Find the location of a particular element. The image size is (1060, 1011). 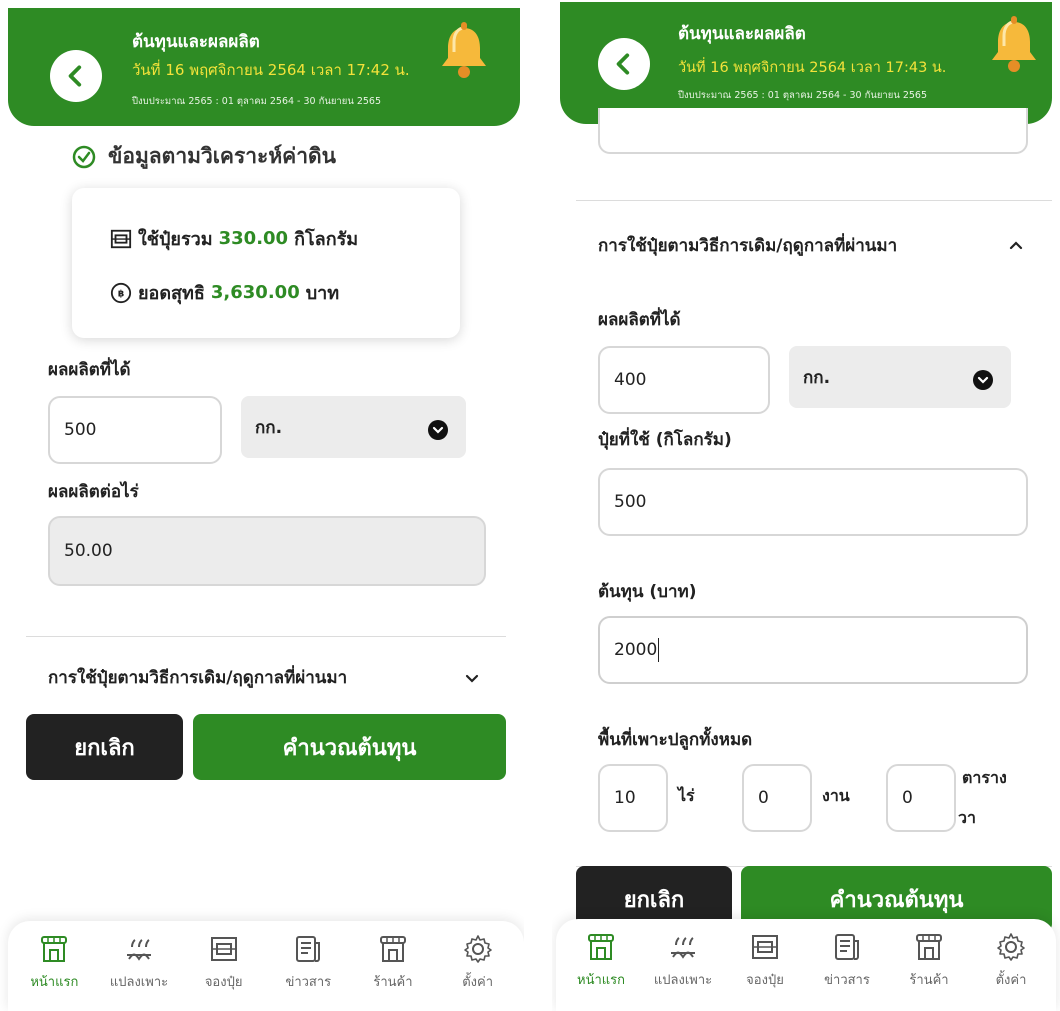

cost-input: 2000 is located at coordinates (813, 650).